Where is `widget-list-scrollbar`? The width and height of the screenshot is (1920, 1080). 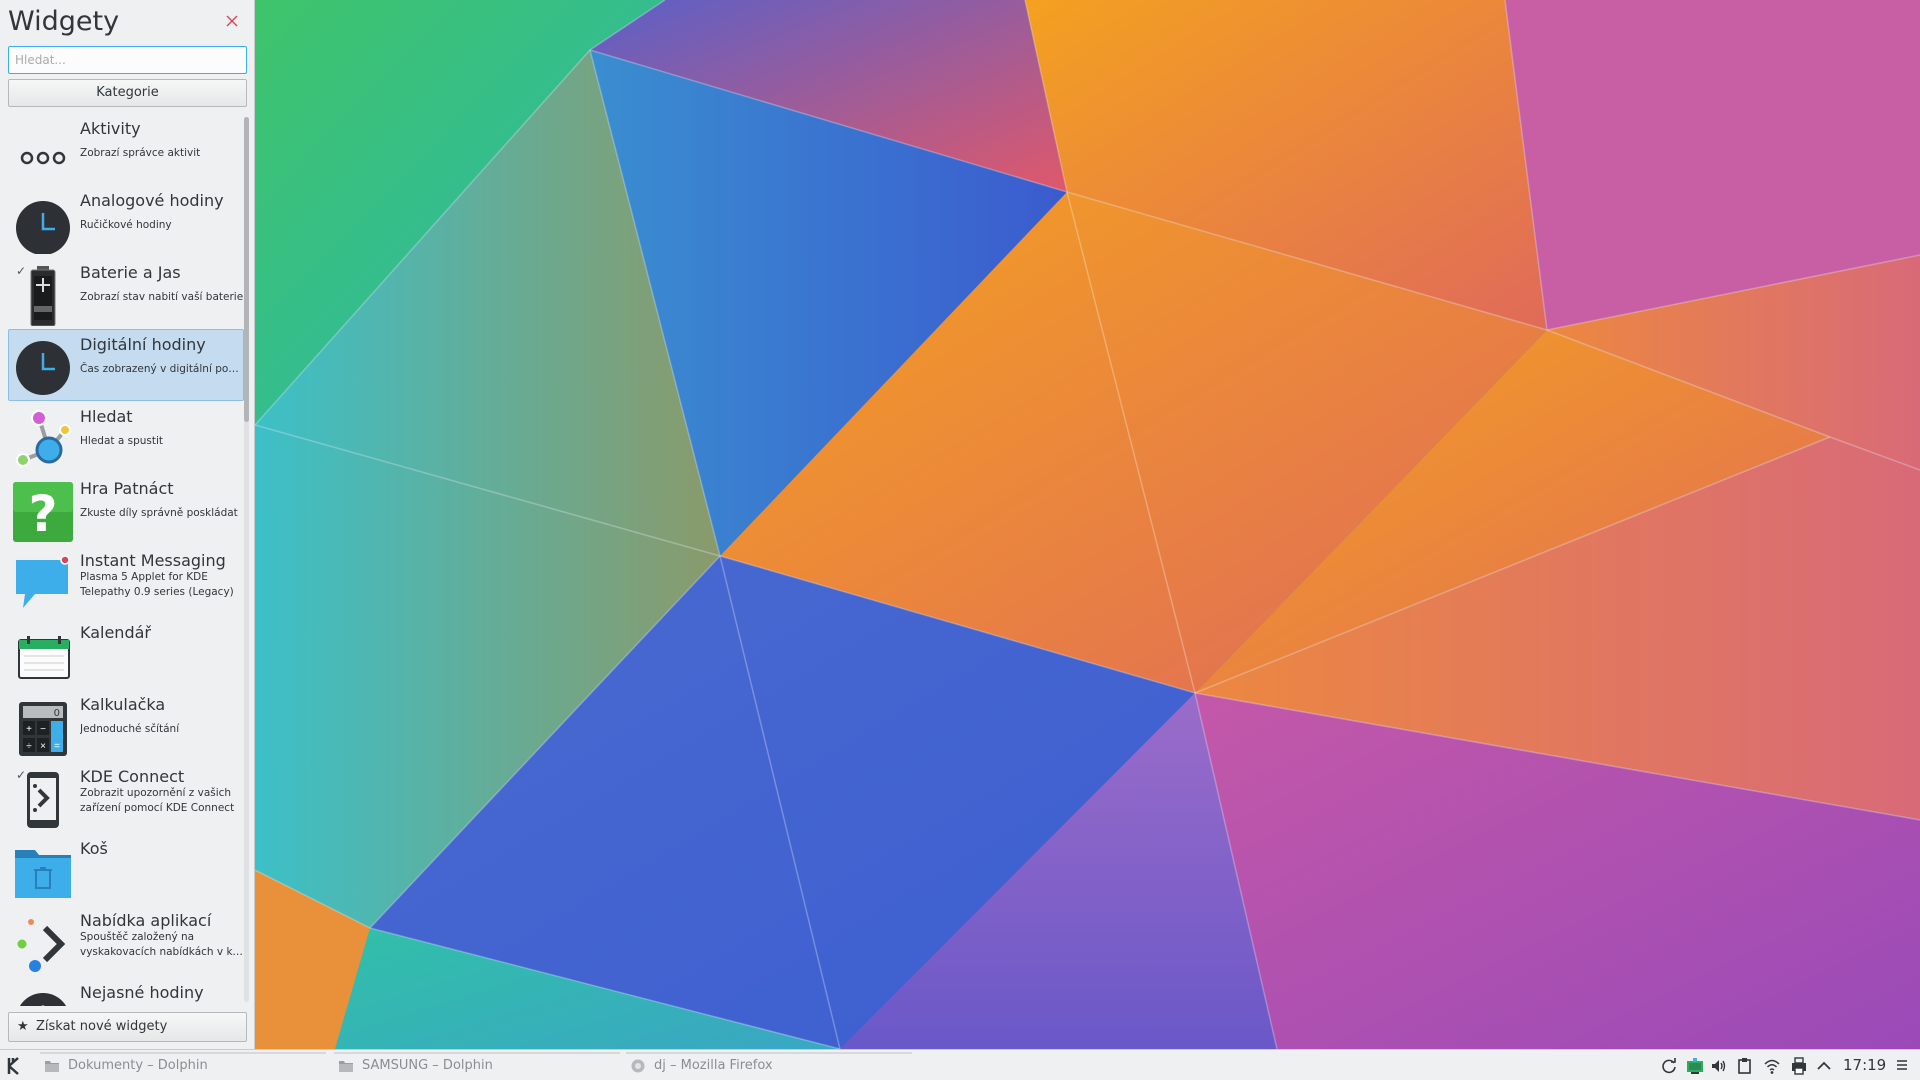 widget-list-scrollbar is located at coordinates (246, 559).